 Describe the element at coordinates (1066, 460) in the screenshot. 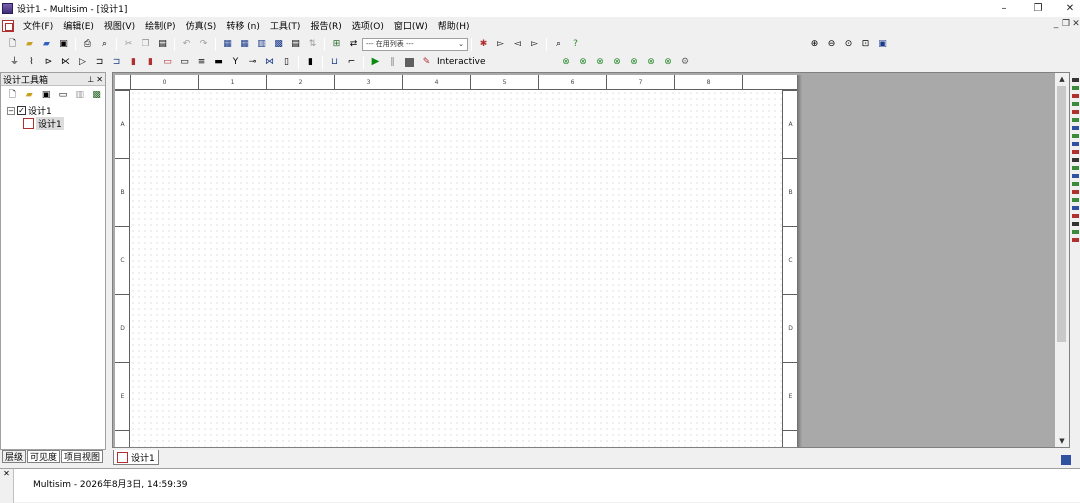

I see `spreadsheet-toggle-icon` at that location.